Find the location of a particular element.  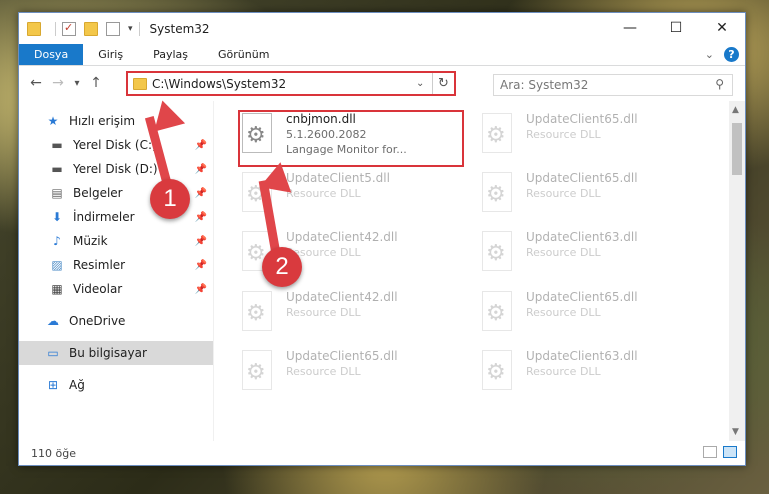

sidebar-item-this-pc: ▭ Bu bilgisayar is located at coordinates (116, 353).